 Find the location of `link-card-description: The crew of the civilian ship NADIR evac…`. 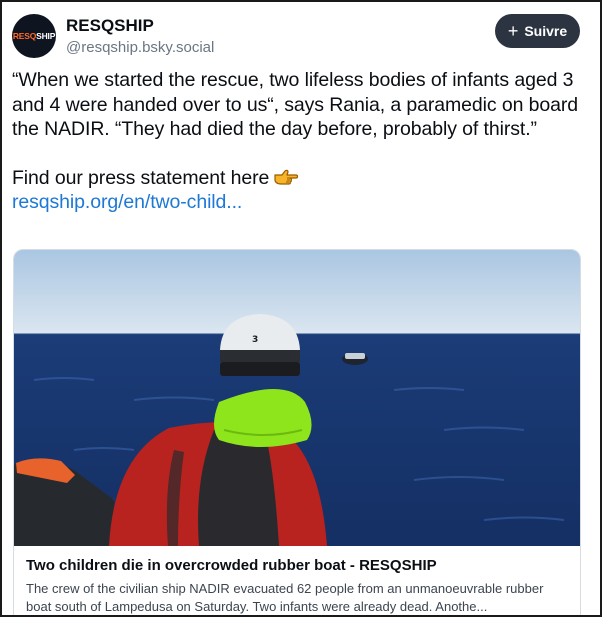

link-card-description: The crew of the civilian ship NADIR evac… is located at coordinates (285, 597).